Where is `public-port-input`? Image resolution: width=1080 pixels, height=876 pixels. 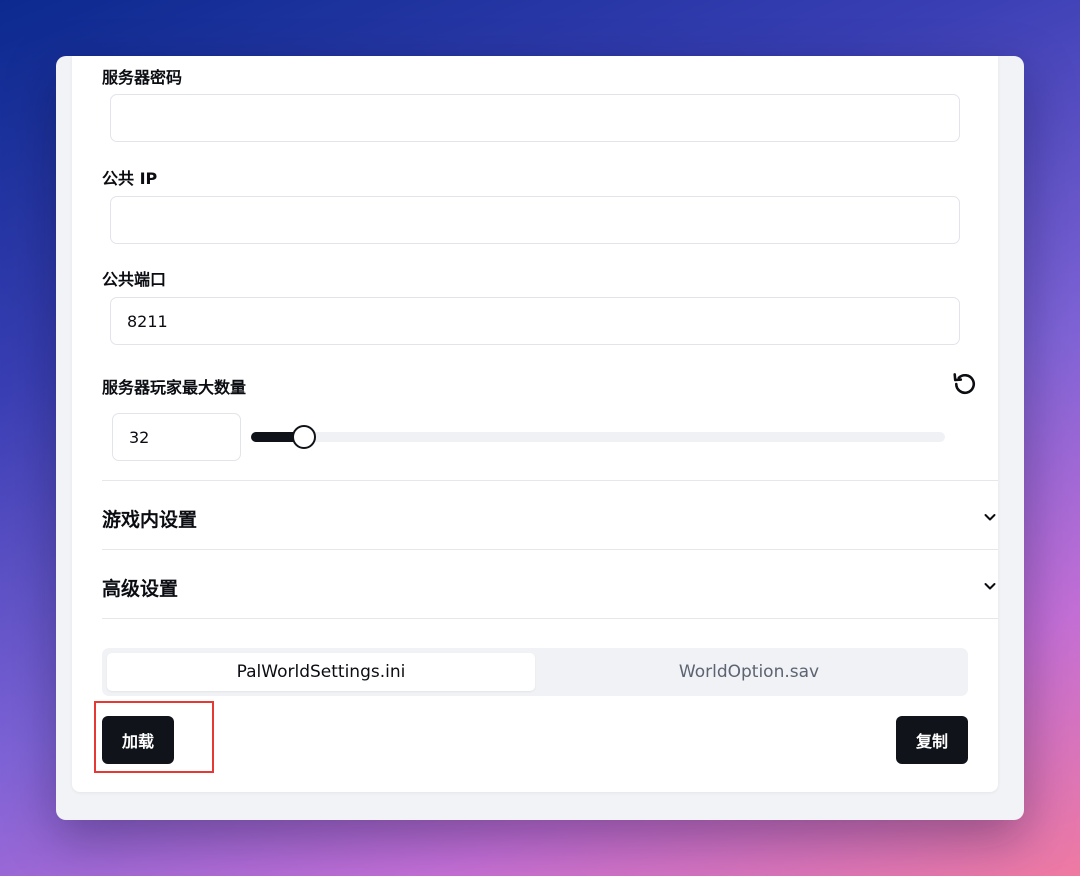
public-port-input is located at coordinates (535, 321).